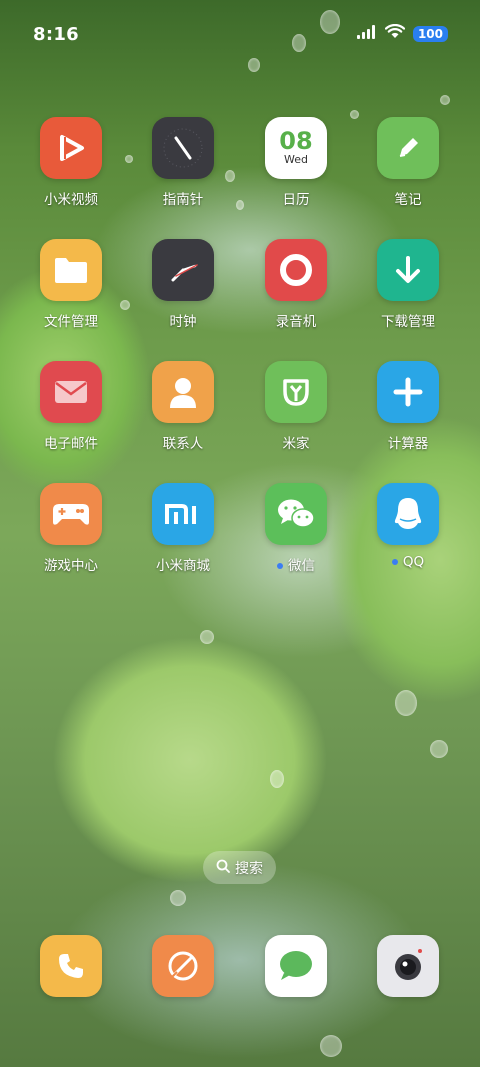 The width and height of the screenshot is (480, 1067). Describe the element at coordinates (408, 270) in the screenshot. I see `download-icon` at that location.